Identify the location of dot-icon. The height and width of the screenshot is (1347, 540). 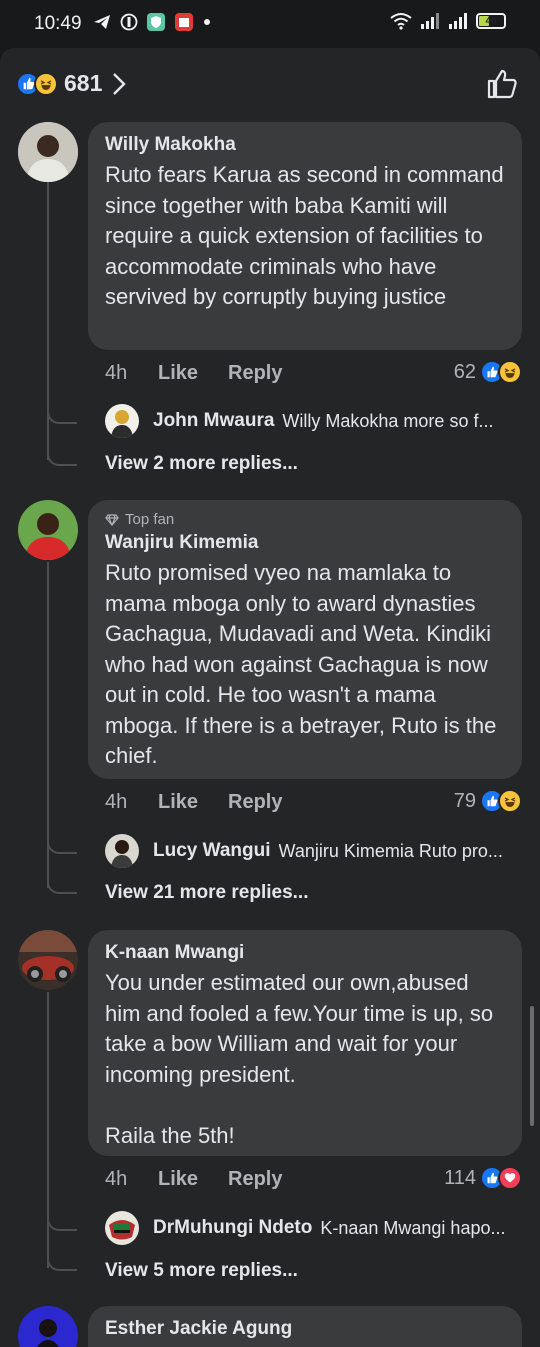
(207, 22).